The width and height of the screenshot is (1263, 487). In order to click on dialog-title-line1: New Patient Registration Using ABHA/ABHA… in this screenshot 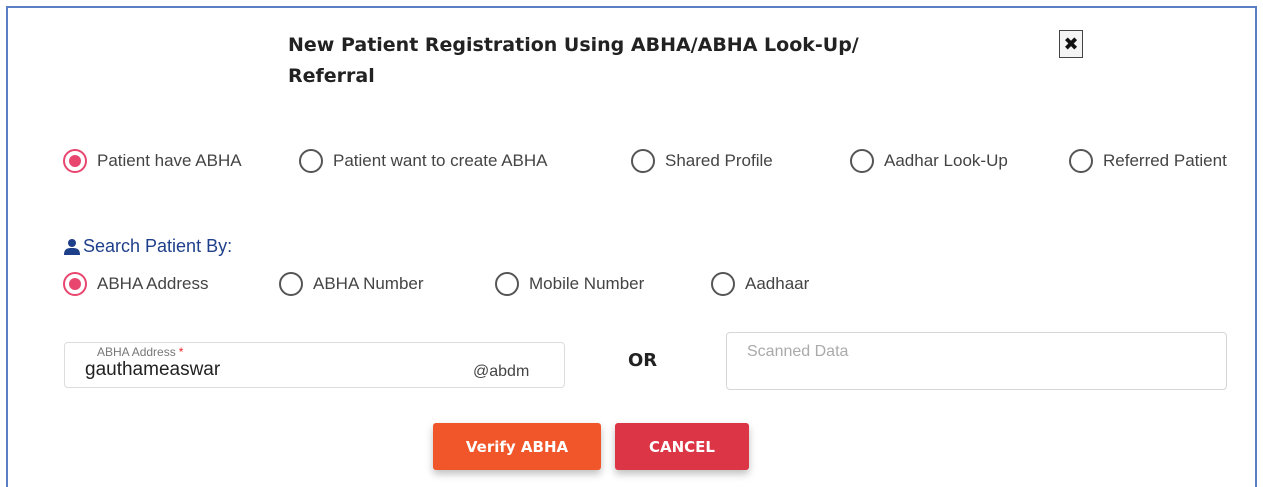, I will do `click(573, 45)`.